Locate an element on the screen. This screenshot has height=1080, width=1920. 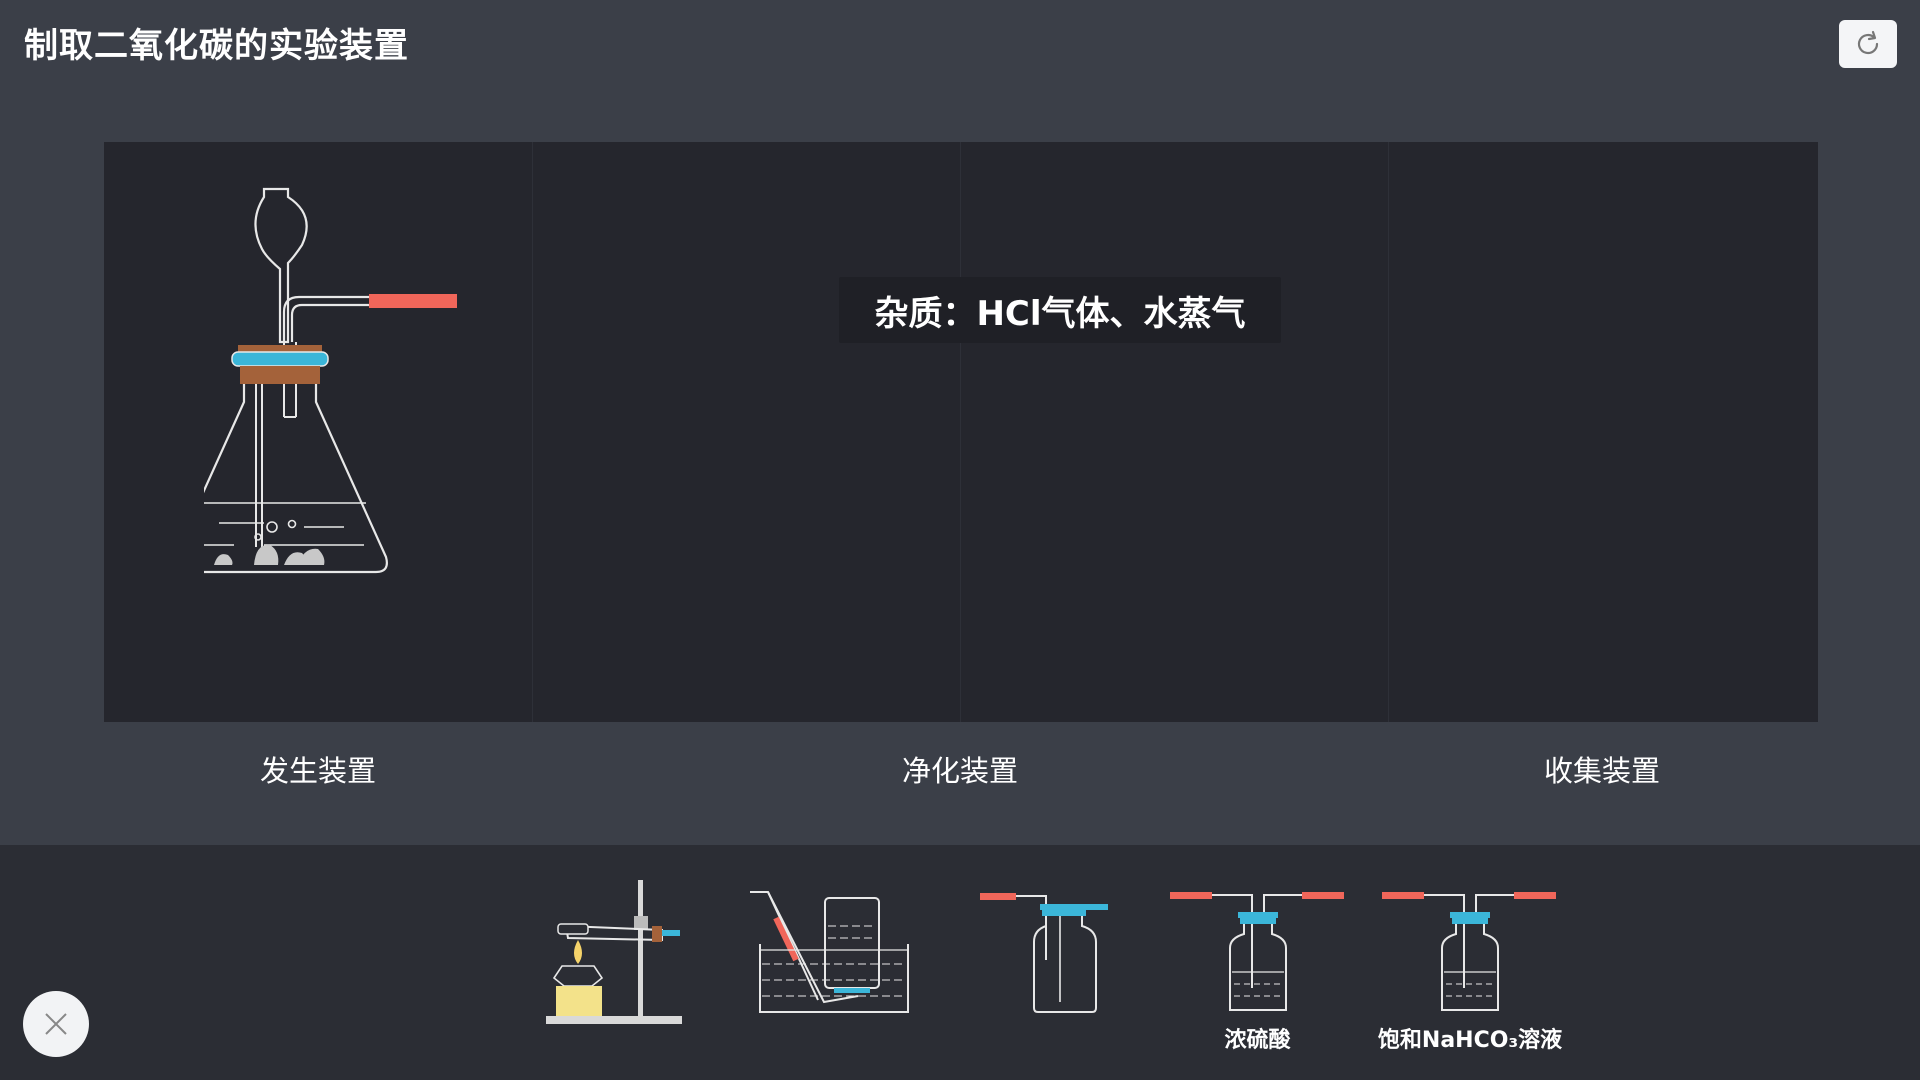
page-title: 制取二氧化碳的实验装置 is located at coordinates (216, 46).